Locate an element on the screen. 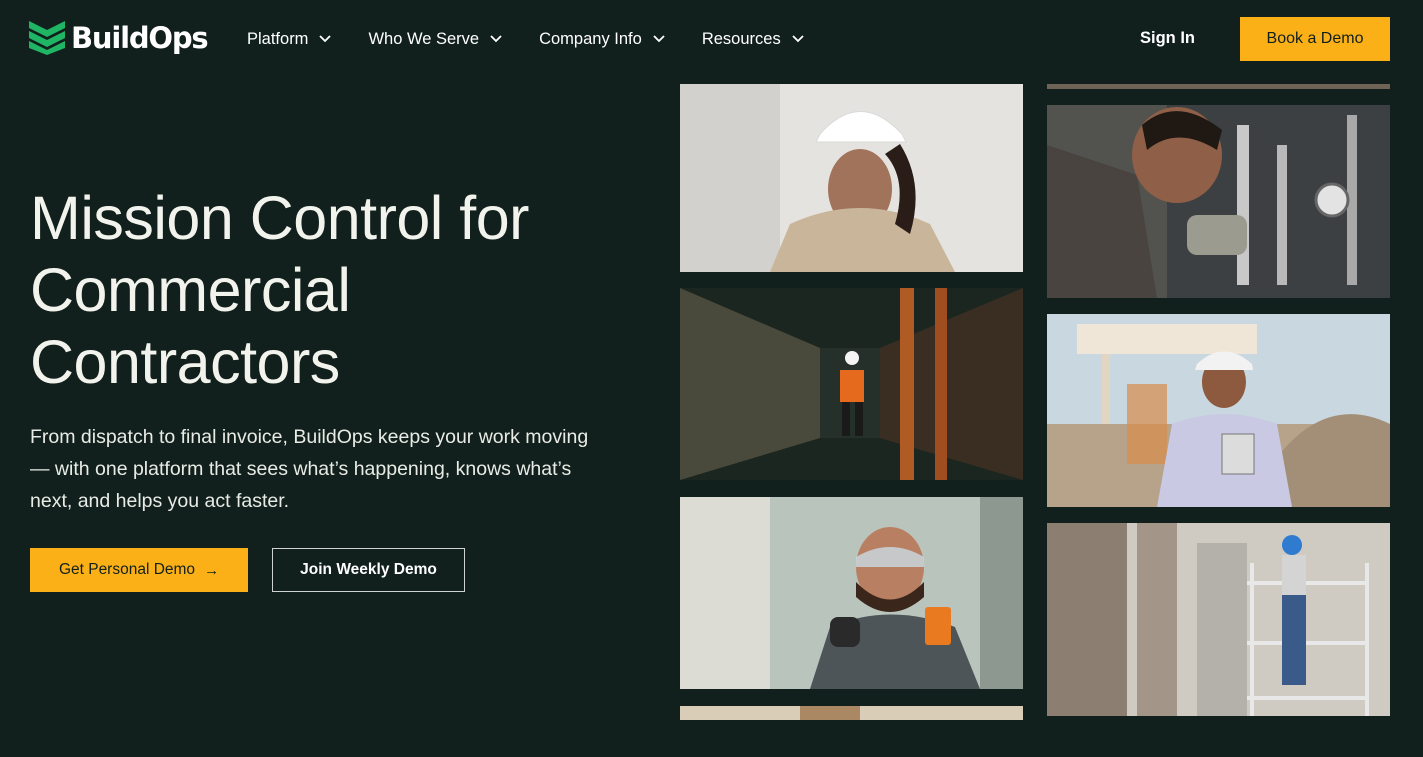 The image size is (1423, 757). nav-item-label: Resources is located at coordinates (741, 38).